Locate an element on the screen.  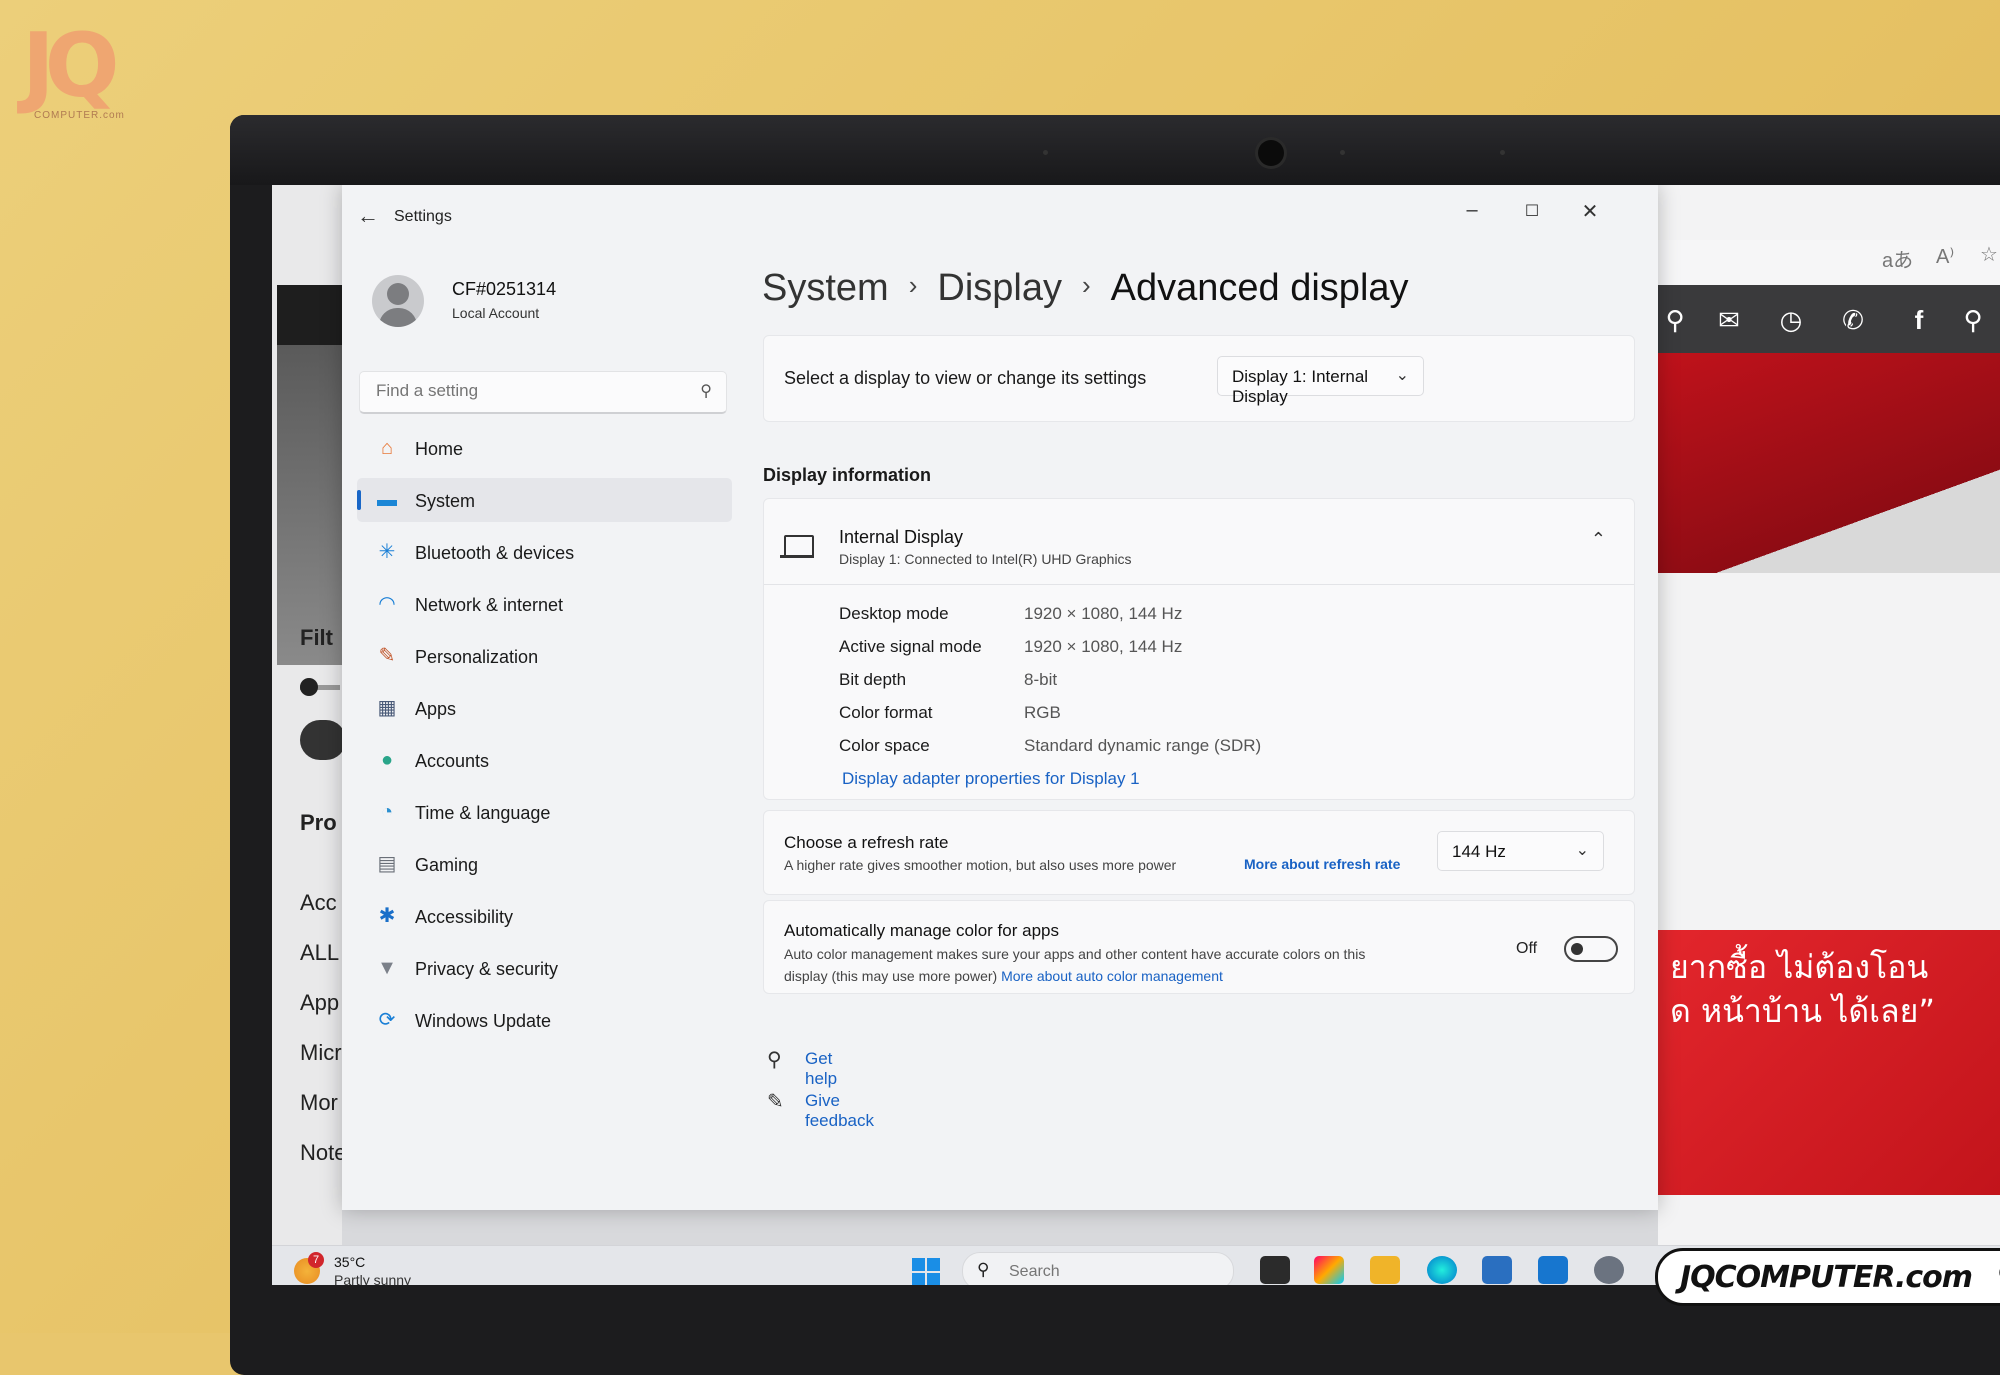
weather-temp: 35°C is located at coordinates (350, 1262).